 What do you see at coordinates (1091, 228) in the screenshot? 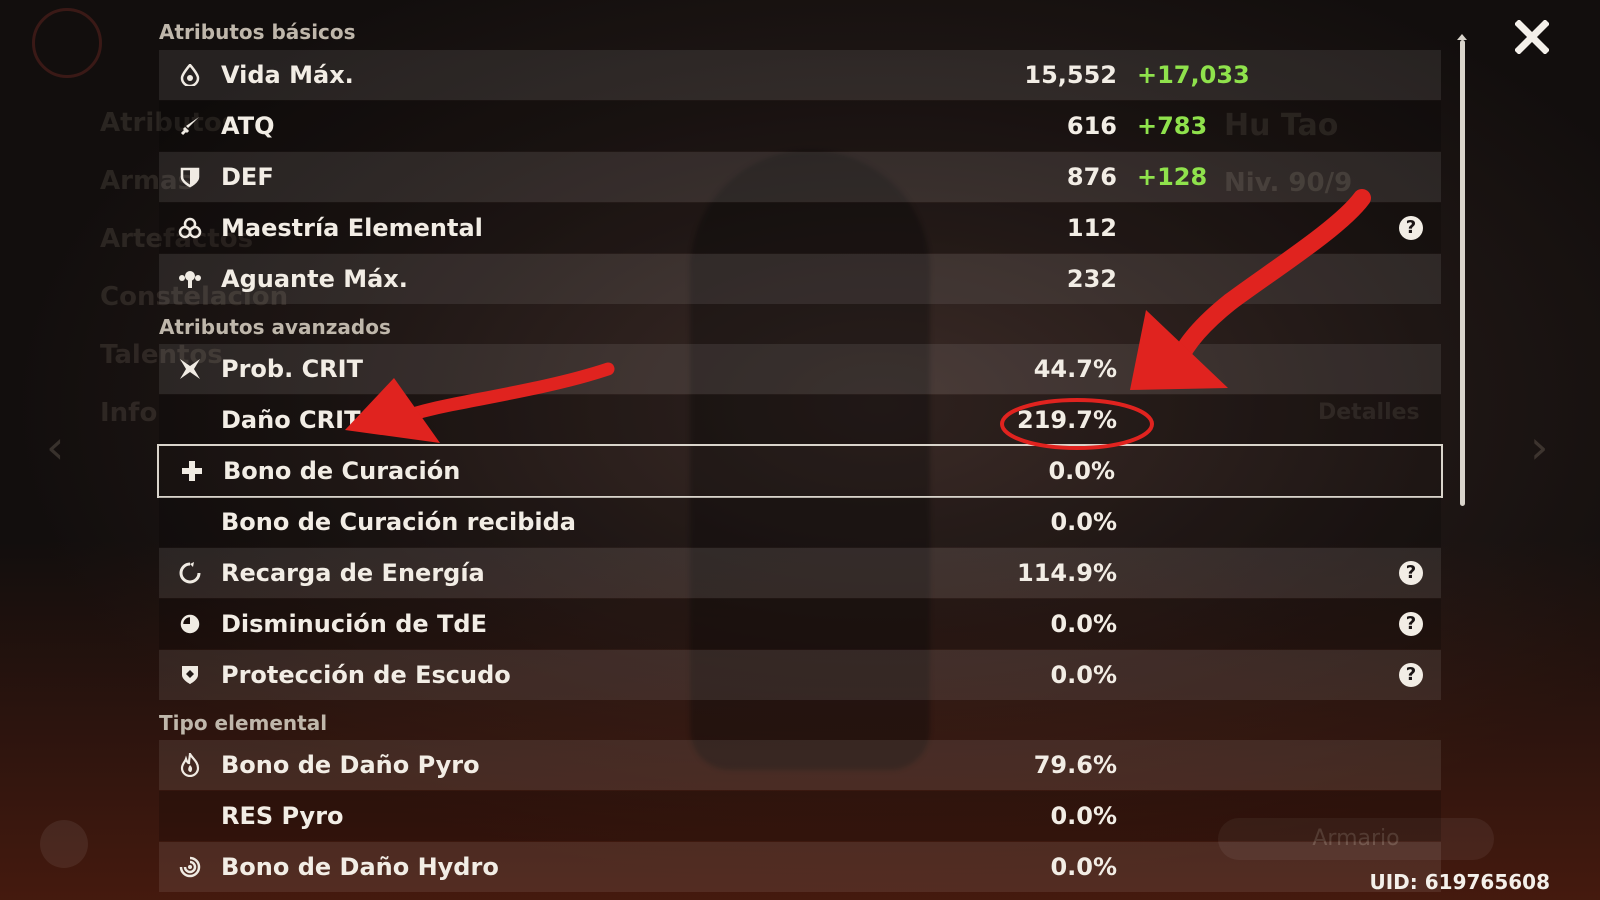
I see `stat-value: 112` at bounding box center [1091, 228].